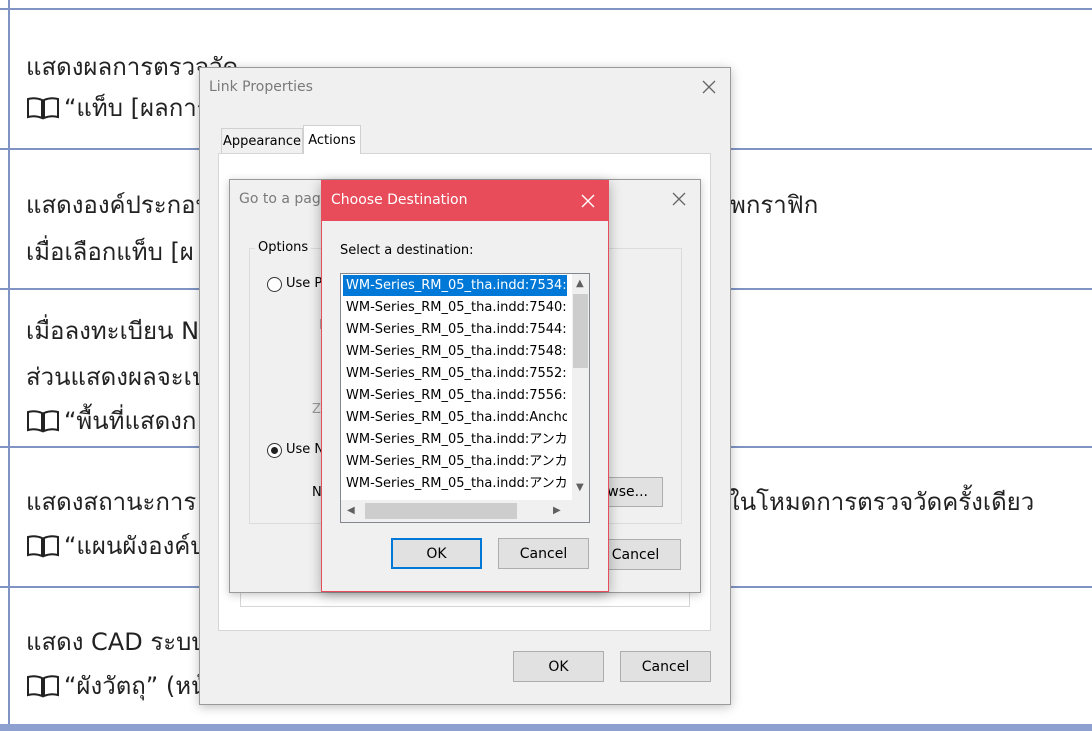 The image size is (1092, 731). What do you see at coordinates (774, 205) in the screenshot?
I see `doc-text: พกราฟิก` at bounding box center [774, 205].